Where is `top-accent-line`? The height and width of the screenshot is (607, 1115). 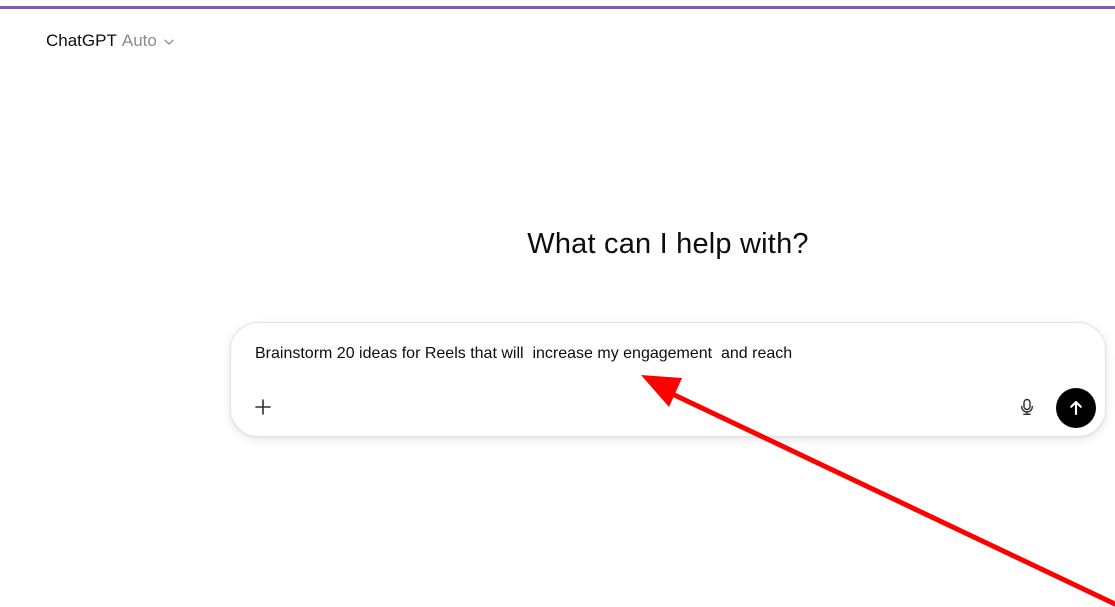
top-accent-line is located at coordinates (557, 7).